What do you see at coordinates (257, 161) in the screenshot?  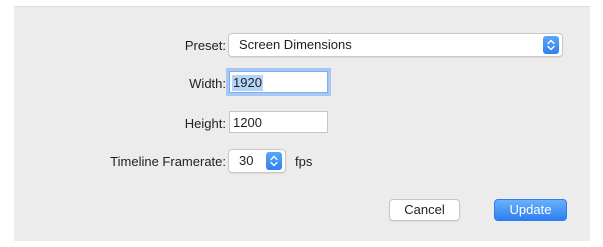 I see `framerate-popup: 30` at bounding box center [257, 161].